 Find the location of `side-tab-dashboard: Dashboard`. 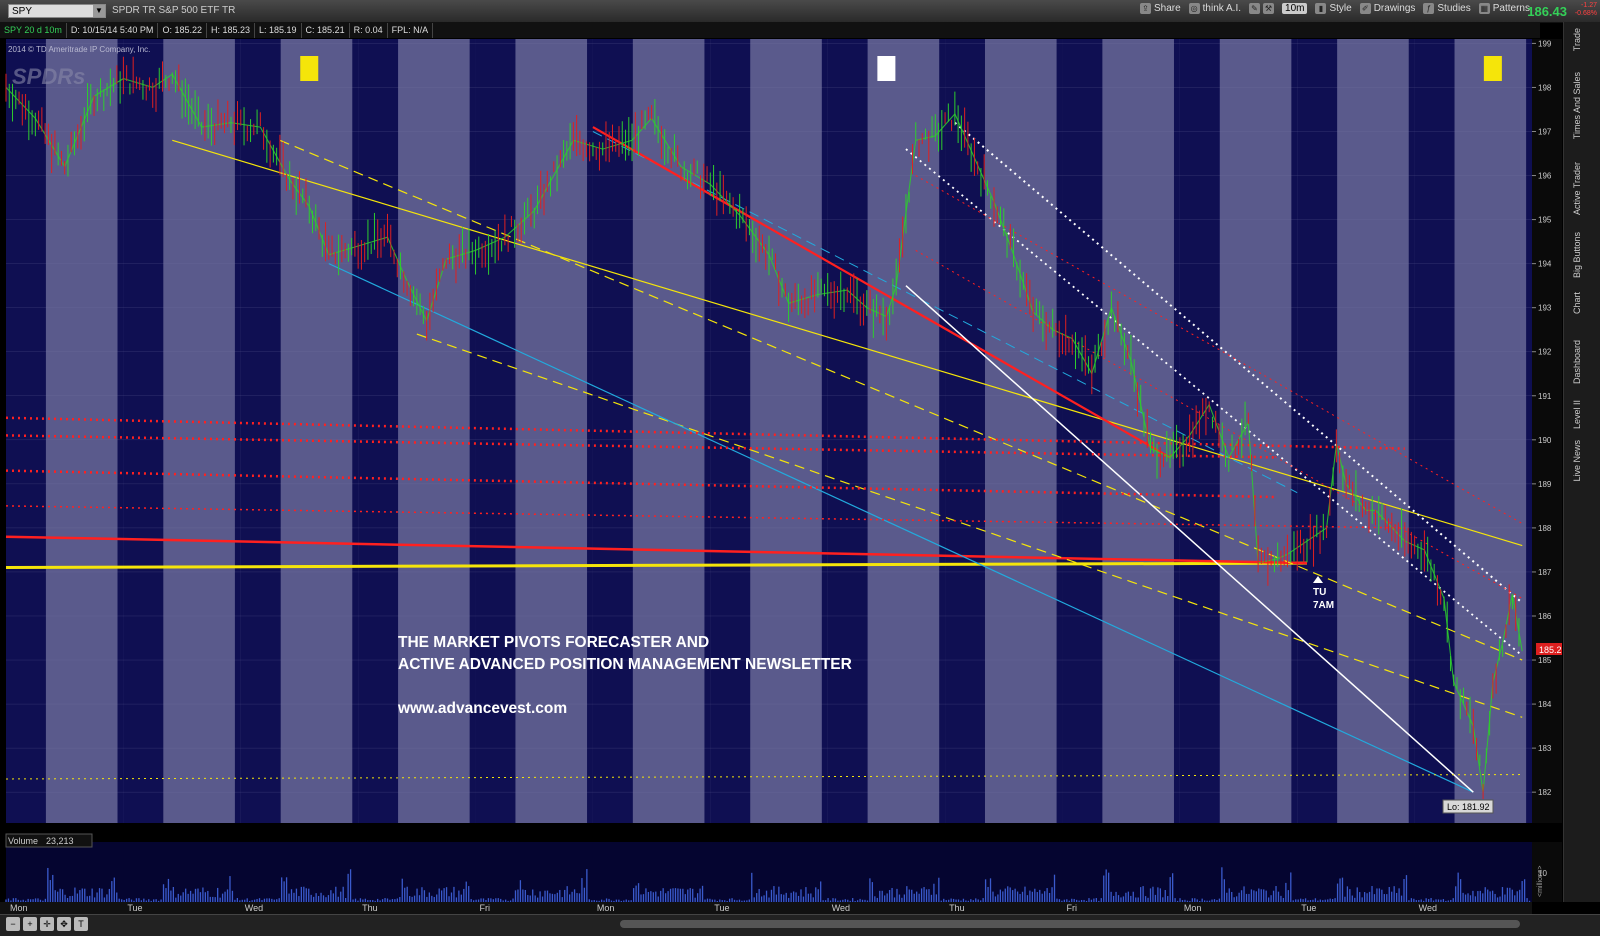

side-tab-dashboard: Dashboard is located at coordinates (1577, 362).